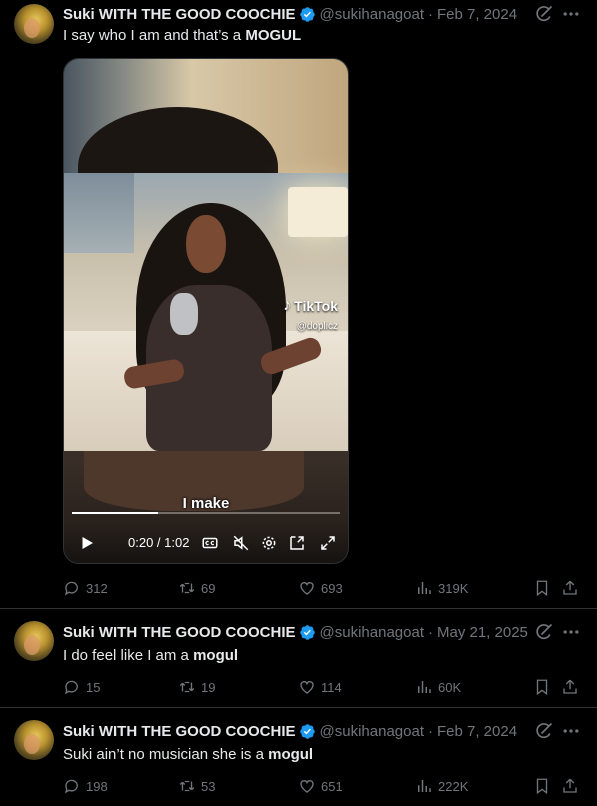  I want to click on fullscreen-button, so click(328, 543).